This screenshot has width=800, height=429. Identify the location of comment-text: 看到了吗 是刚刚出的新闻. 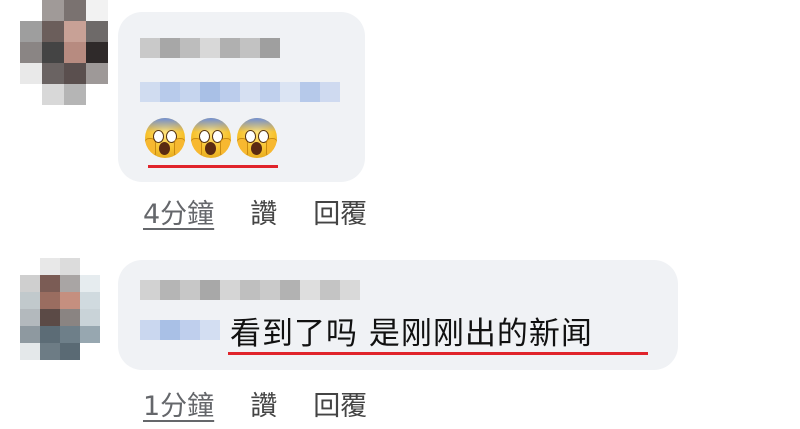
(411, 334).